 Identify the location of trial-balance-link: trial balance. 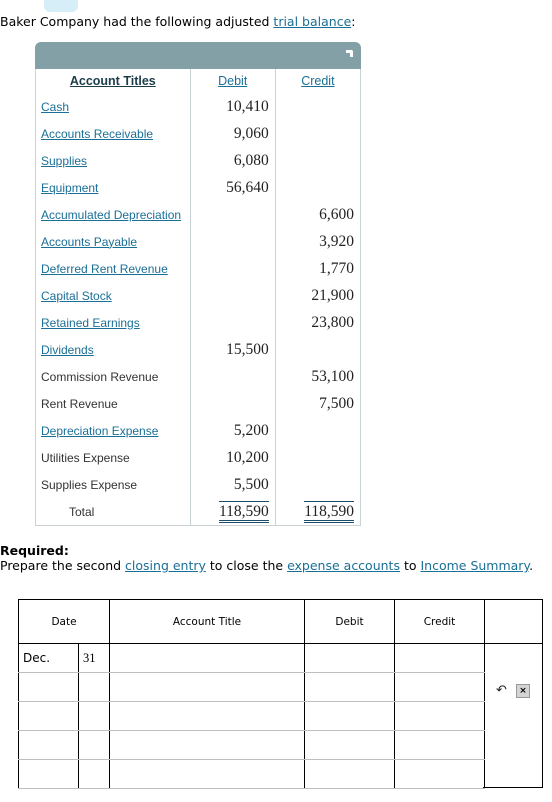
(312, 21).